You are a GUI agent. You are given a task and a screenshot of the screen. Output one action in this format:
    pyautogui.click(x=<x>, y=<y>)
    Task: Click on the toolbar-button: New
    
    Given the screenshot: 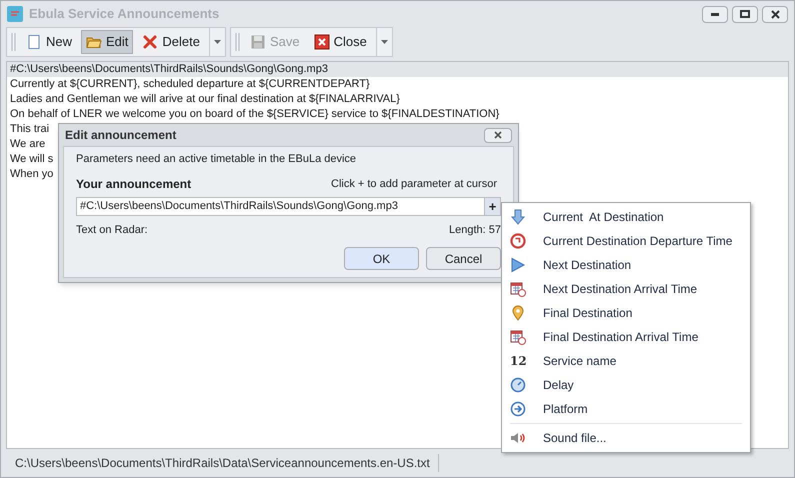 What is the action you would take?
    pyautogui.click(x=49, y=42)
    